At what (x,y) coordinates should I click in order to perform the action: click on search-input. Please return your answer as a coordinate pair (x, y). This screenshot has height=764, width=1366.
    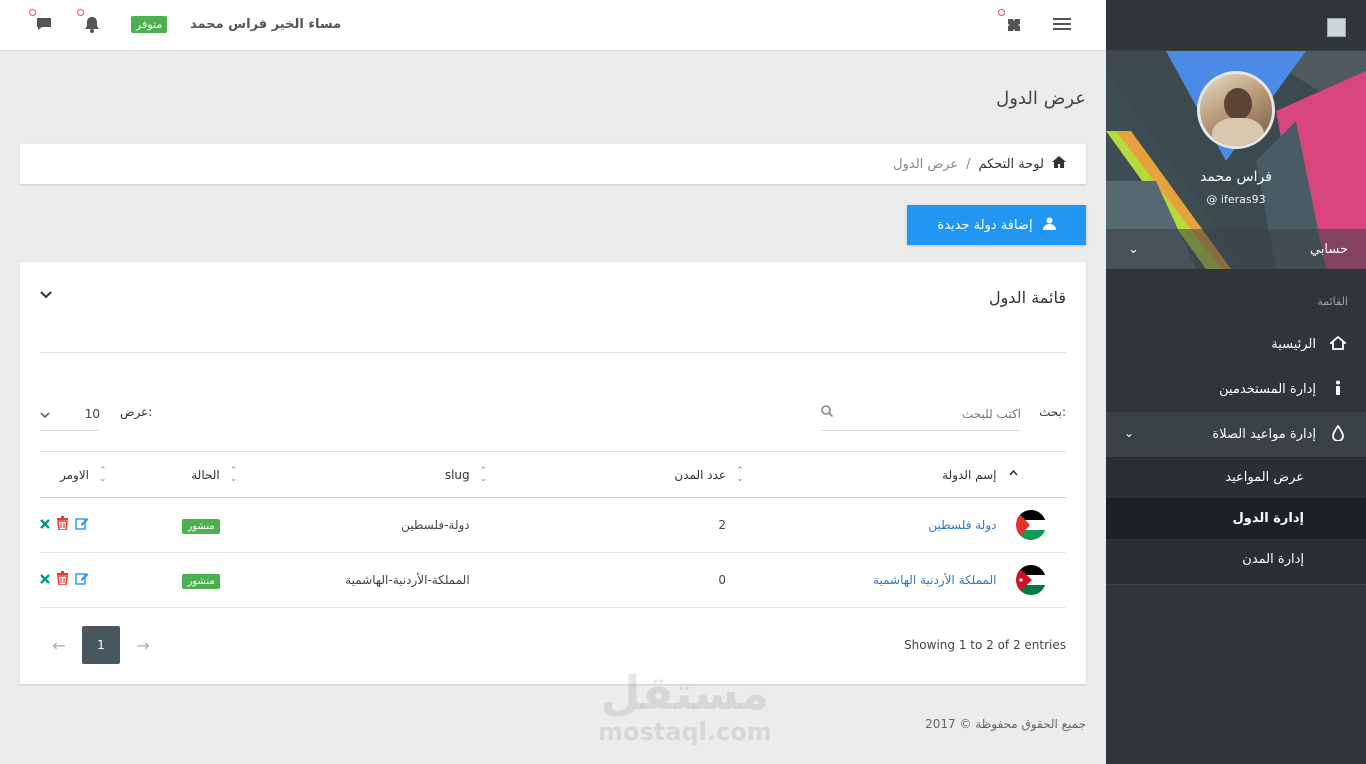
    Looking at the image, I should click on (921, 413).